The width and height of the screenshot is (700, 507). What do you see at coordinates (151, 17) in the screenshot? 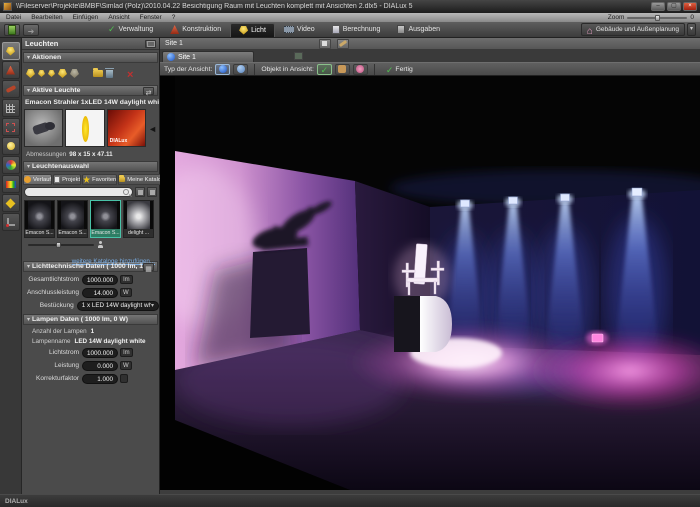
I see `menu-fenster: Fenster` at bounding box center [151, 17].